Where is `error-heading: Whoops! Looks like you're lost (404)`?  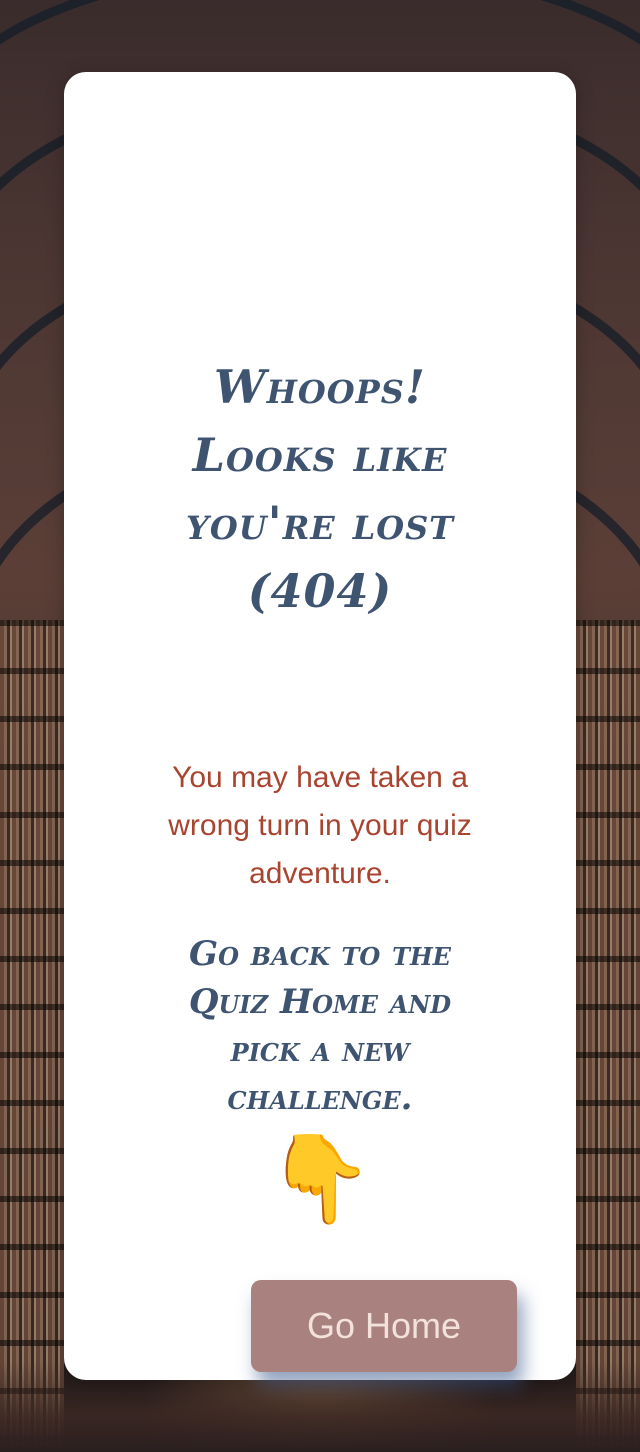
error-heading: Whoops! Looks like you're lost (404) is located at coordinates (319, 488).